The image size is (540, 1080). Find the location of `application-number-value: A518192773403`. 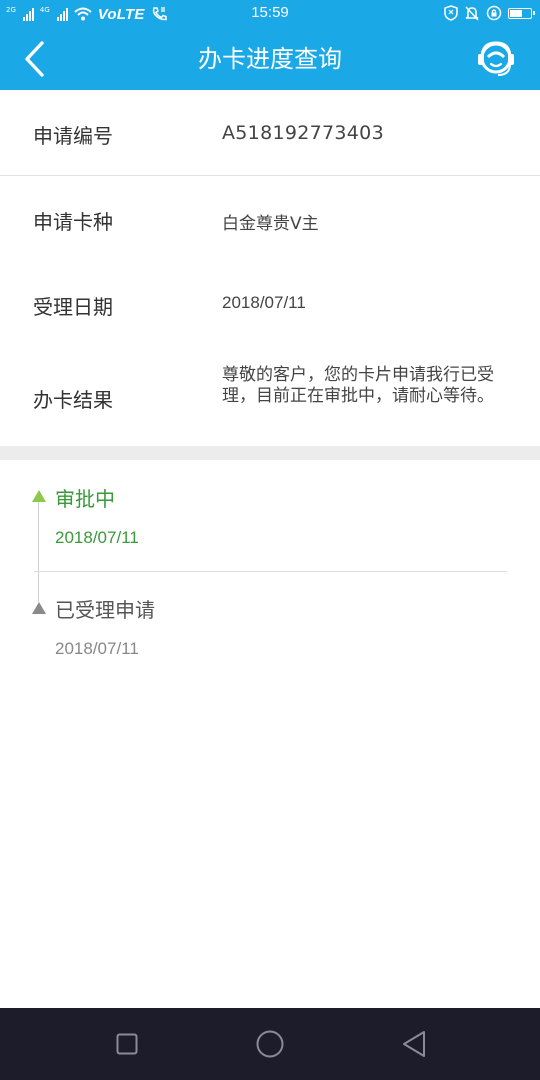

application-number-value: A518192773403 is located at coordinates (303, 133).